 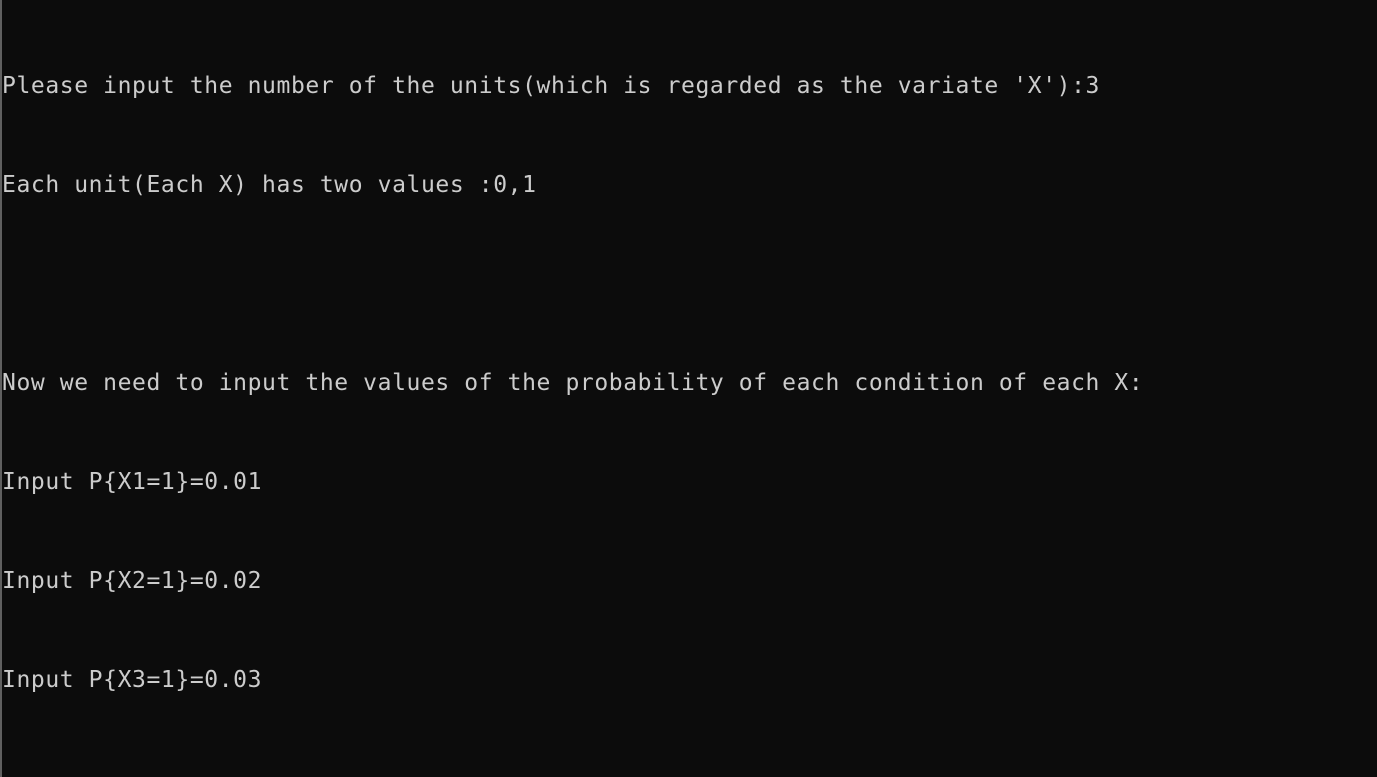 What do you see at coordinates (132, 680) in the screenshot?
I see `console-line-input-x3: Input P{X3=1}=0.03` at bounding box center [132, 680].